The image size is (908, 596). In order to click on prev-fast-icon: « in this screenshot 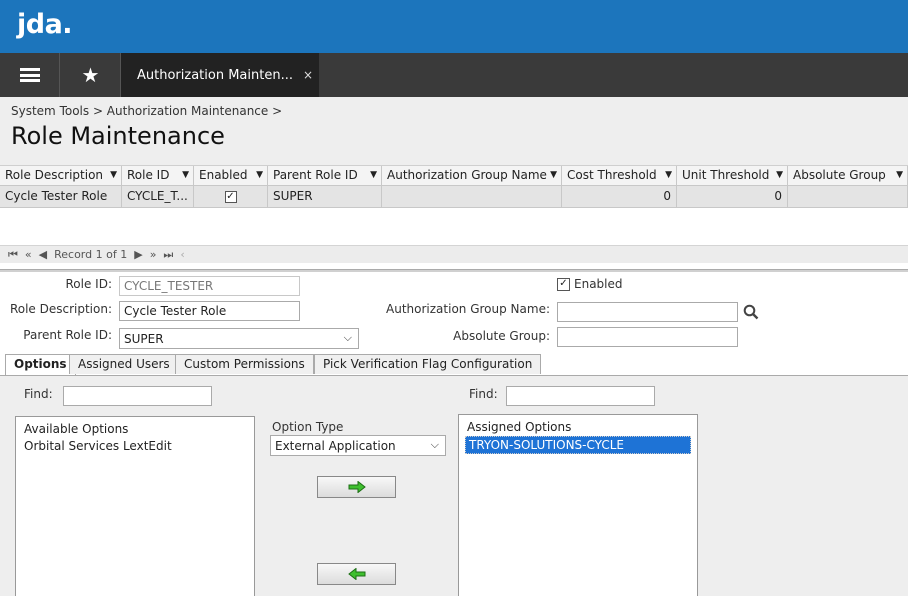, I will do `click(28, 254)`.